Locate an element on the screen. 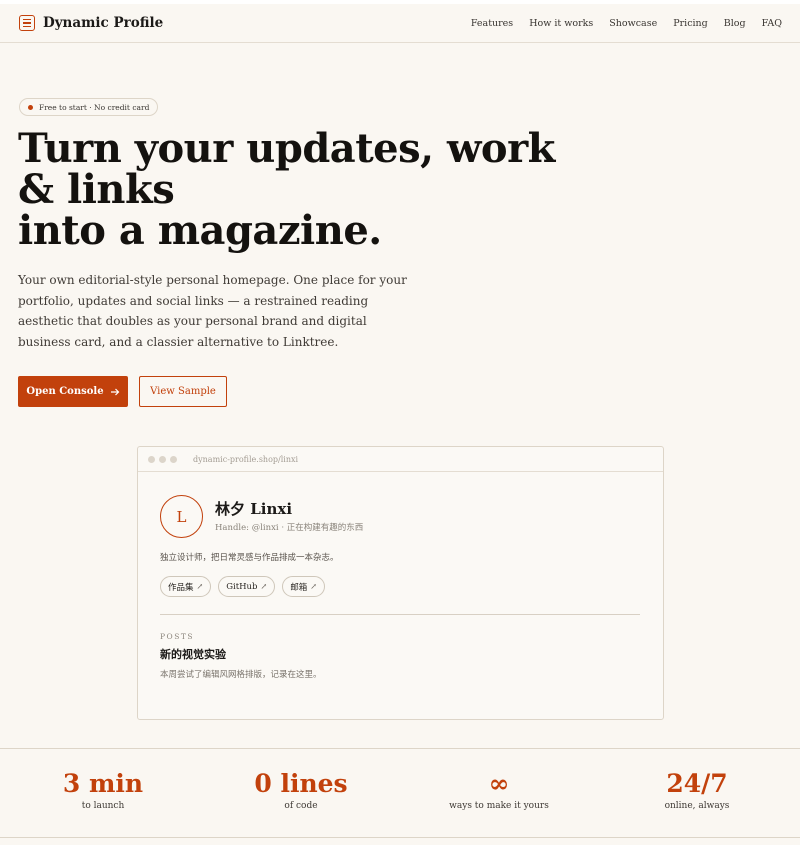  open-console-label: Open Console is located at coordinates (65, 391).